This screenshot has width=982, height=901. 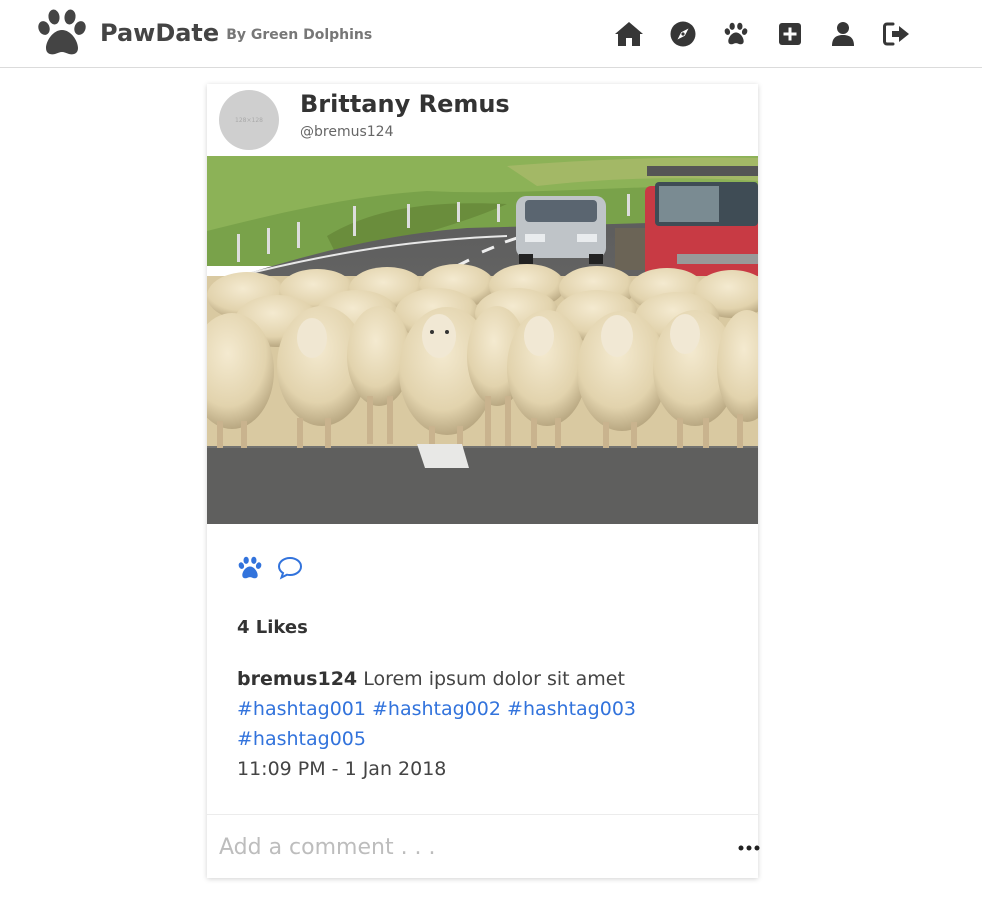 I want to click on navbar: PawDate By Green Dolphins, so click(x=491, y=34).